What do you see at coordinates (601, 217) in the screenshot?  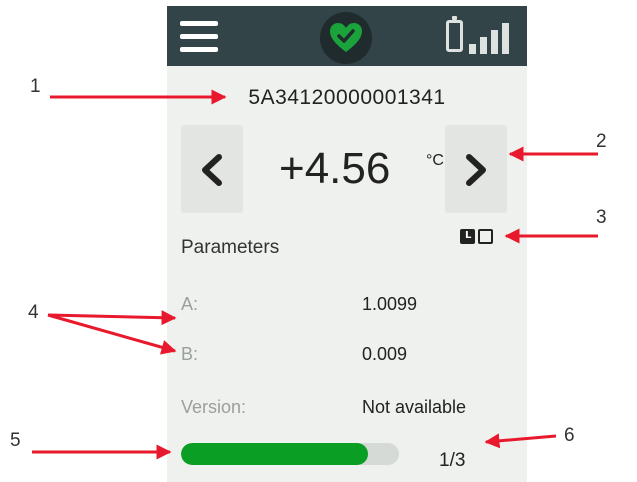 I see `callout-number-3: 3` at bounding box center [601, 217].